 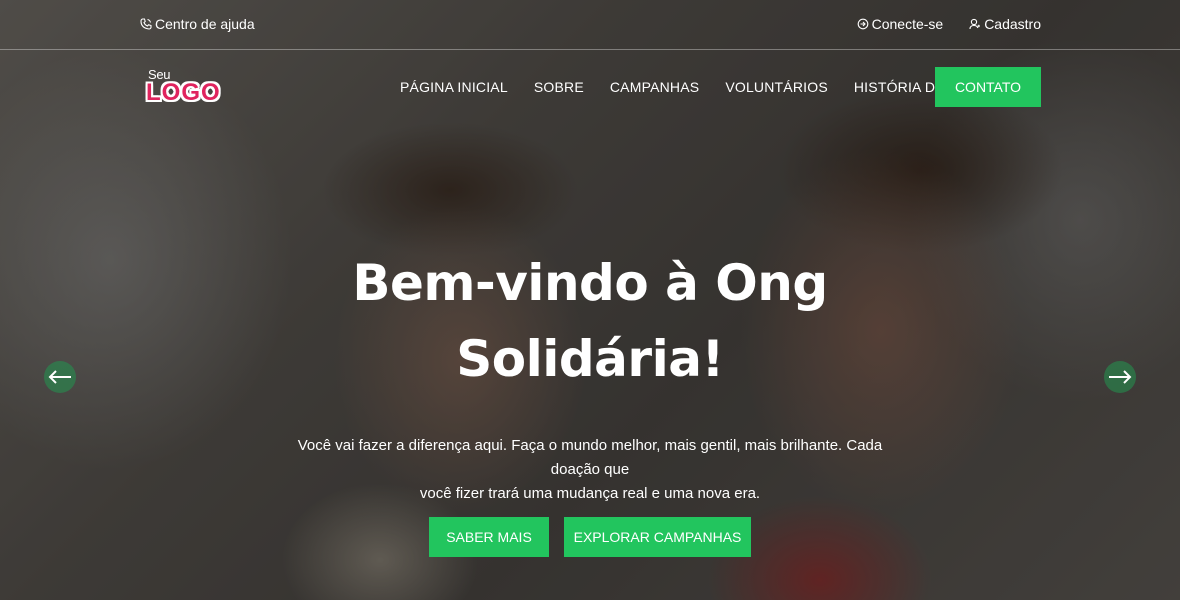 I want to click on arrow-right-icon, so click(x=1120, y=377).